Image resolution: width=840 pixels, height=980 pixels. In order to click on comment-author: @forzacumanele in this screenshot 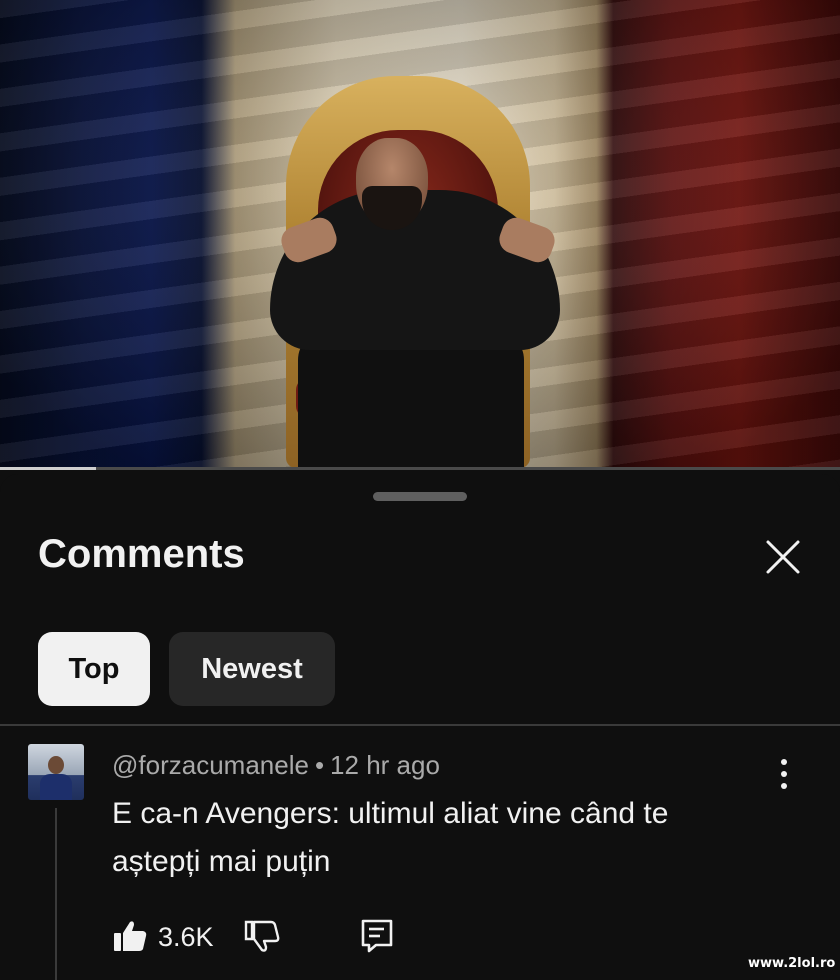, I will do `click(210, 765)`.